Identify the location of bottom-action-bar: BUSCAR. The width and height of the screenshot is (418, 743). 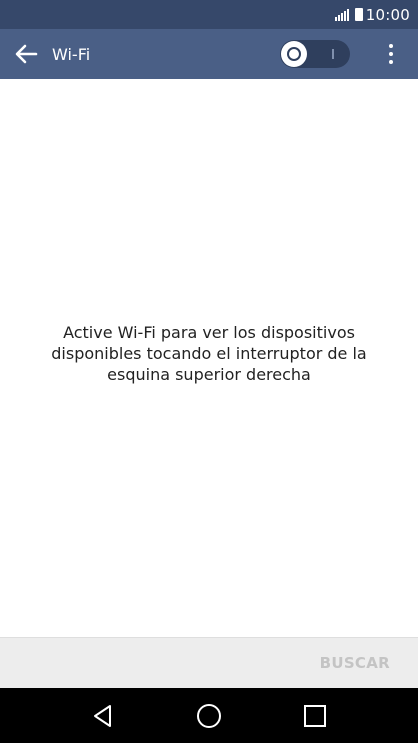
(209, 662).